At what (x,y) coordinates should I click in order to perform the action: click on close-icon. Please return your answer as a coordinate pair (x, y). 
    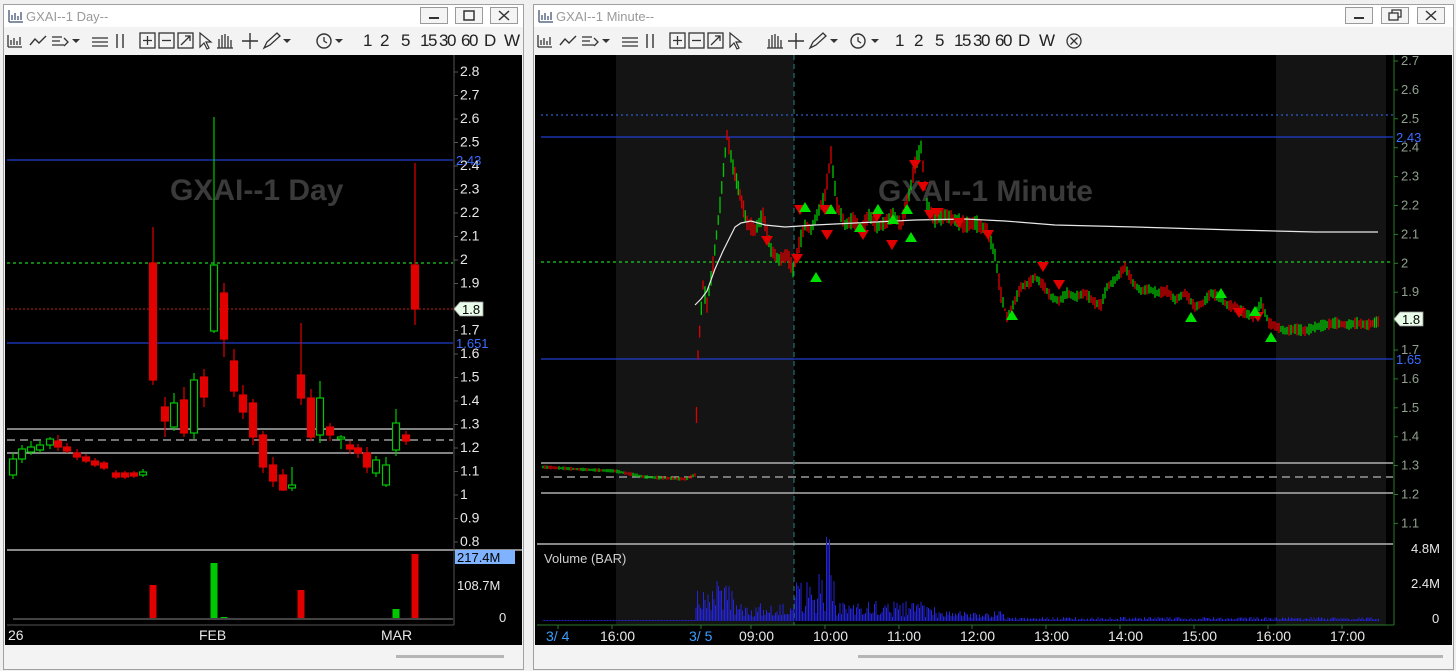
    Looking at the image, I should click on (504, 15).